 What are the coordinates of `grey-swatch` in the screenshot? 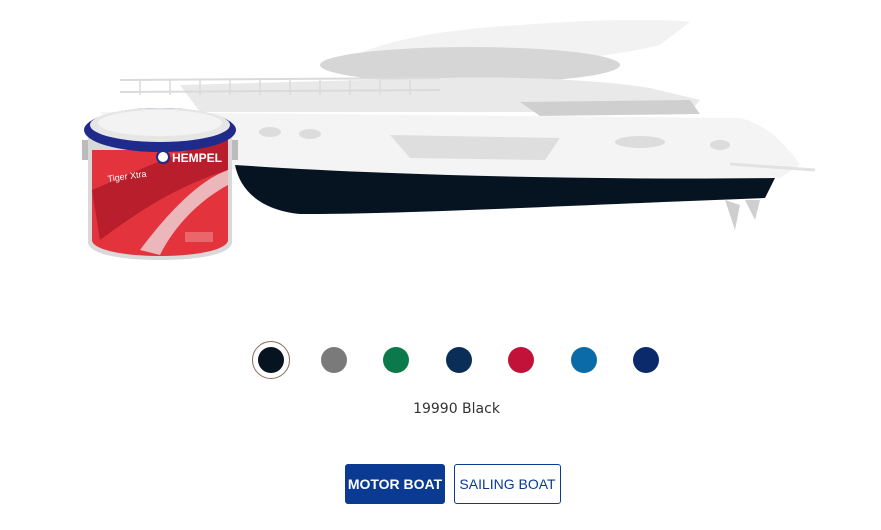 It's located at (334, 360).